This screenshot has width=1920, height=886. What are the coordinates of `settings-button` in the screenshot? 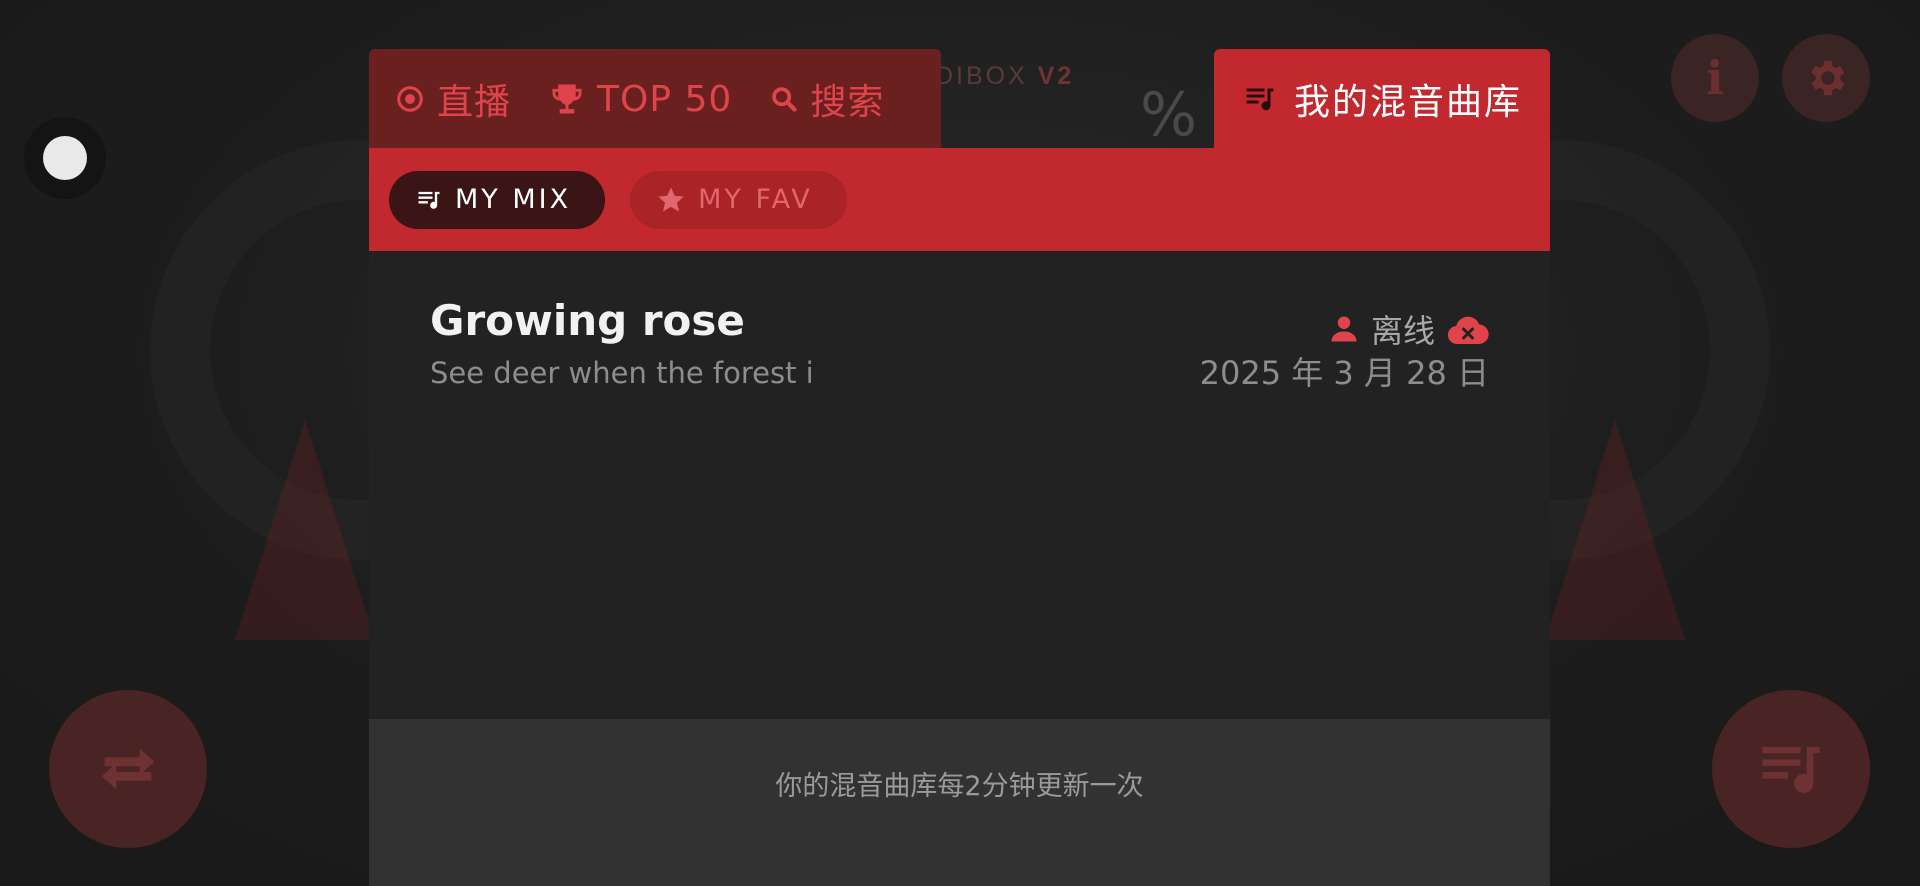 It's located at (1826, 78).